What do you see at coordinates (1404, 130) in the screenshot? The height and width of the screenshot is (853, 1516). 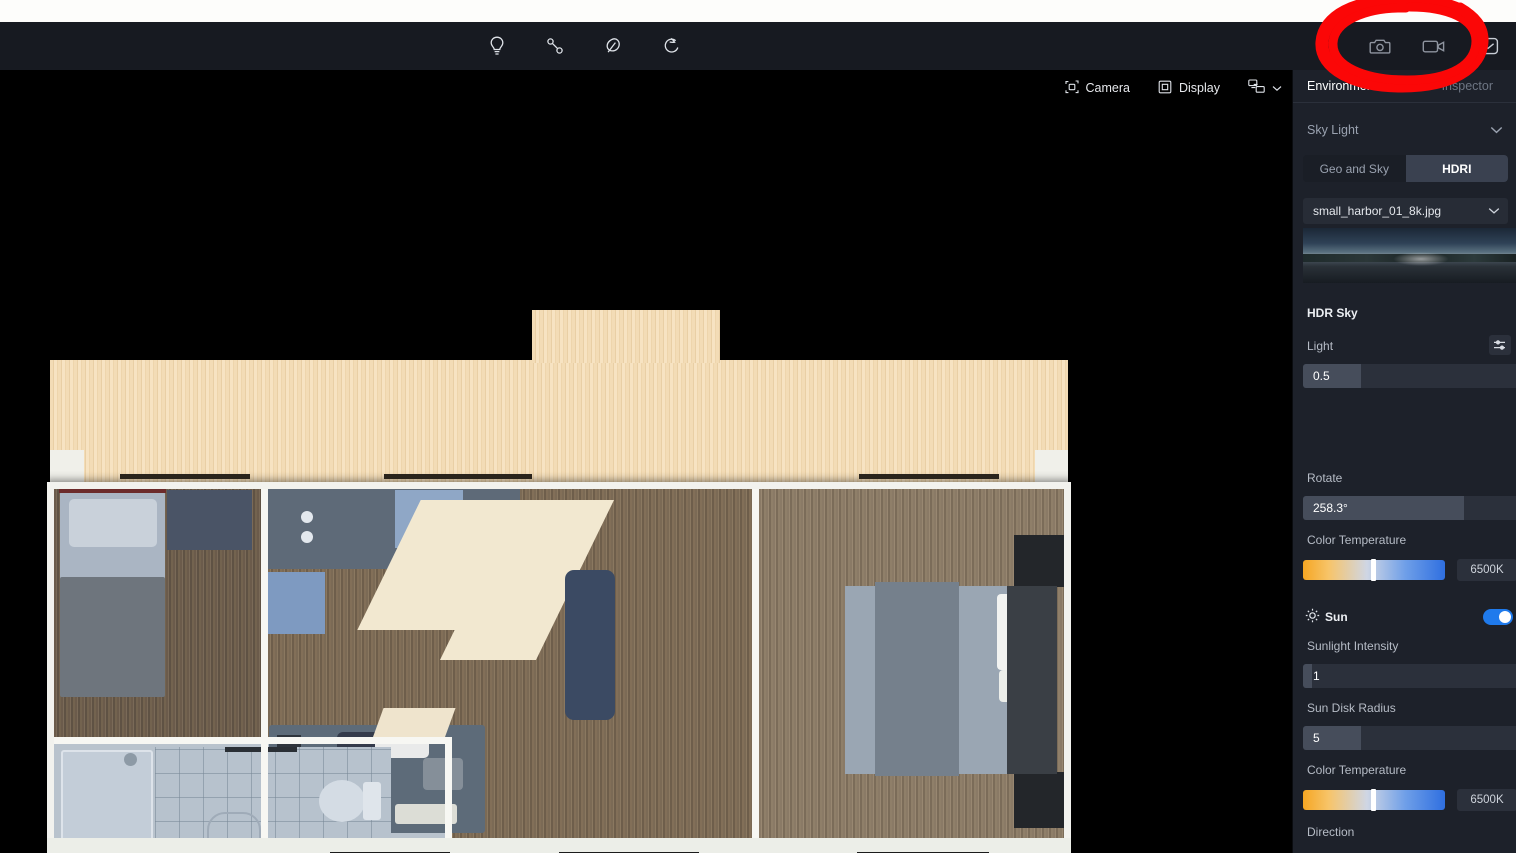 I see `section-sky-light-header: Sky Light` at bounding box center [1404, 130].